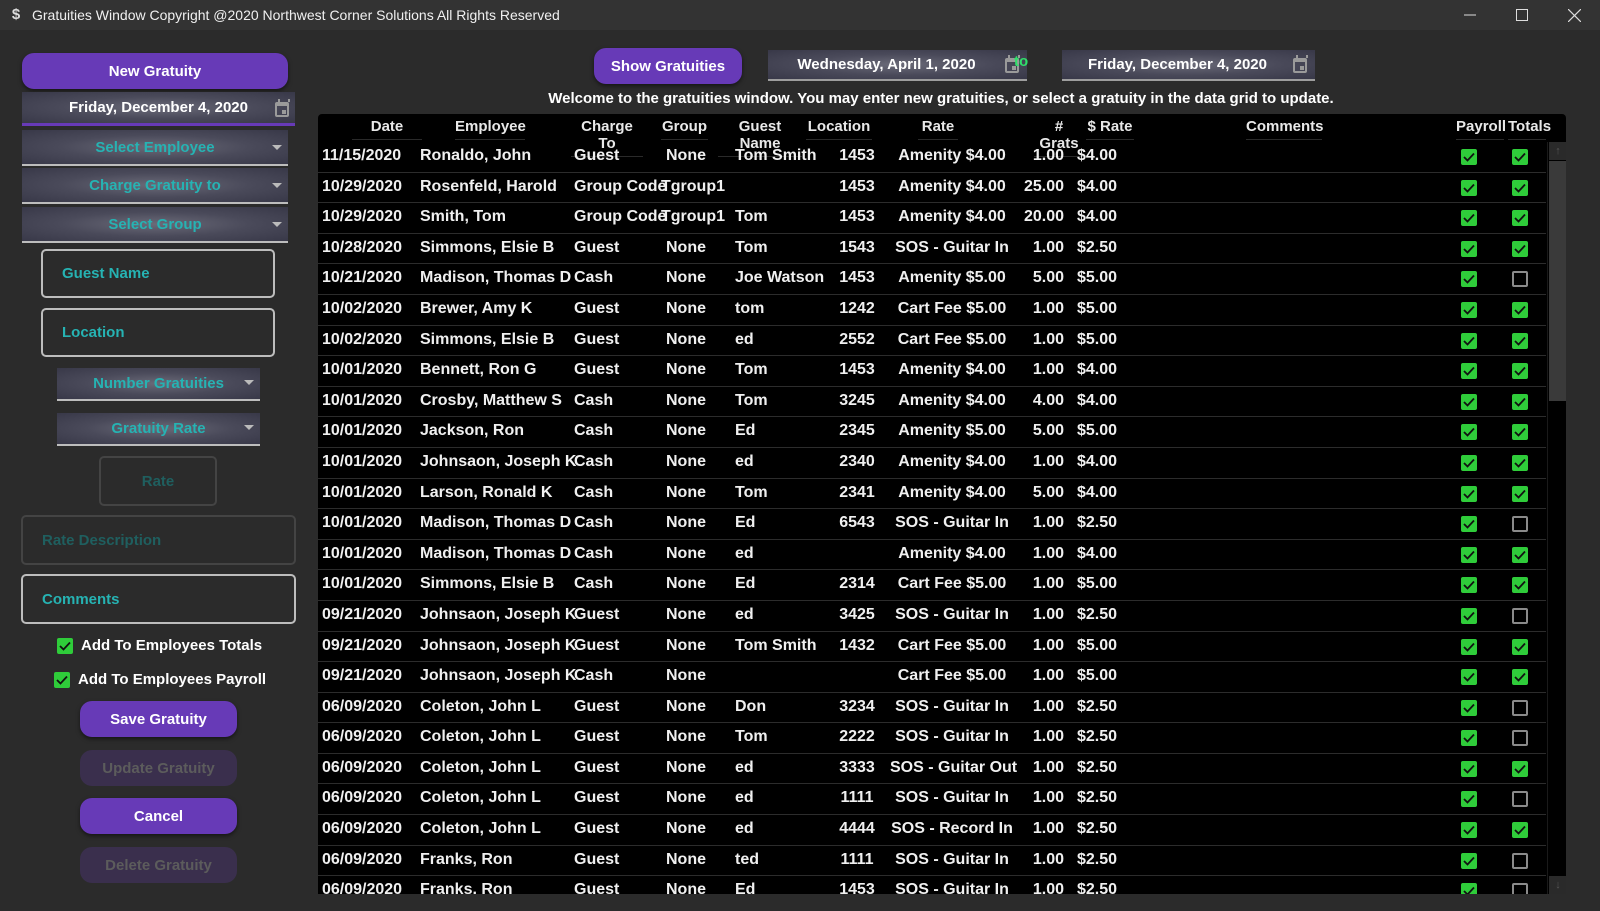 Image resolution: width=1600 pixels, height=911 pixels. I want to click on rate-input: Rate, so click(158, 481).